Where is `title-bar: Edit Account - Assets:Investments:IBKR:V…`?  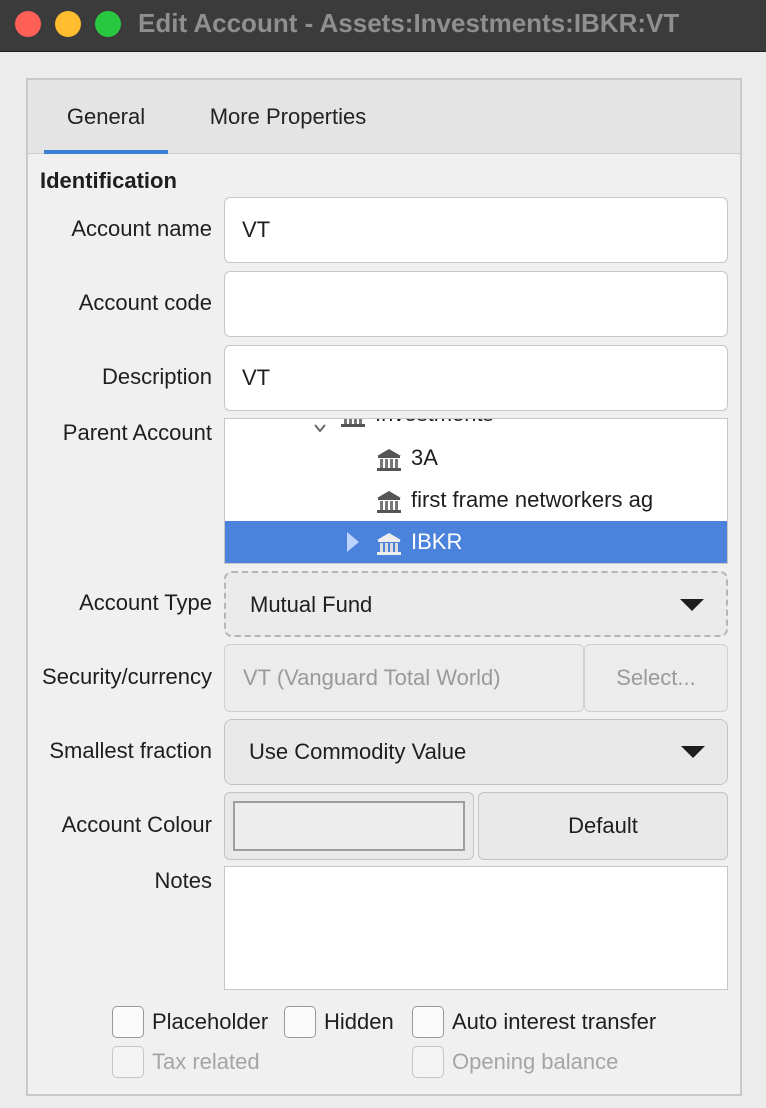 title-bar: Edit Account - Assets:Investments:IBKR:V… is located at coordinates (383, 26).